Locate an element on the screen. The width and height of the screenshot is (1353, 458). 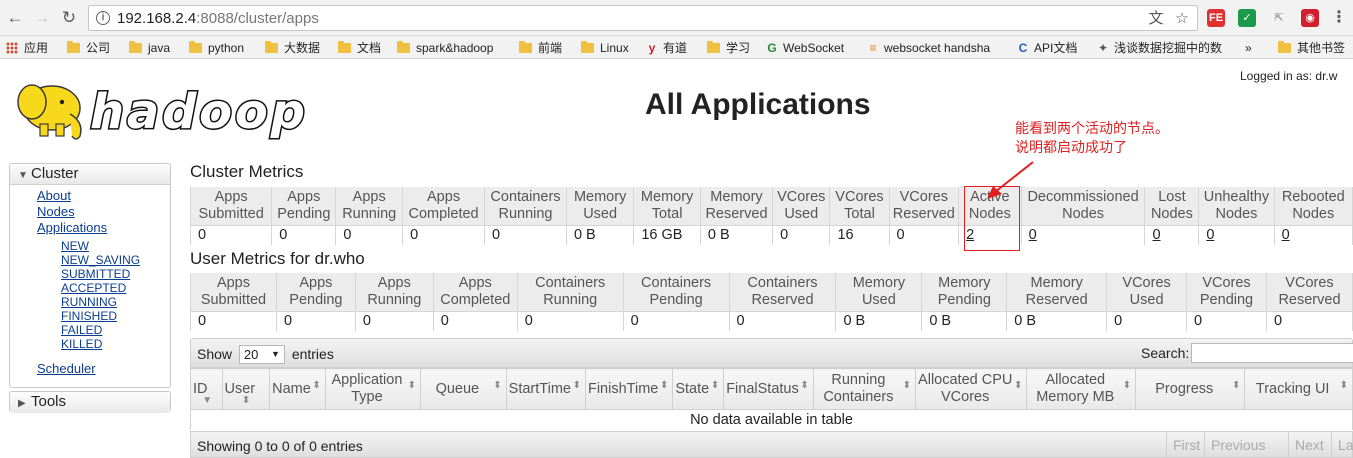
url-text: 192.168.2.4:8088/cluster/apps is located at coordinates (218, 18).